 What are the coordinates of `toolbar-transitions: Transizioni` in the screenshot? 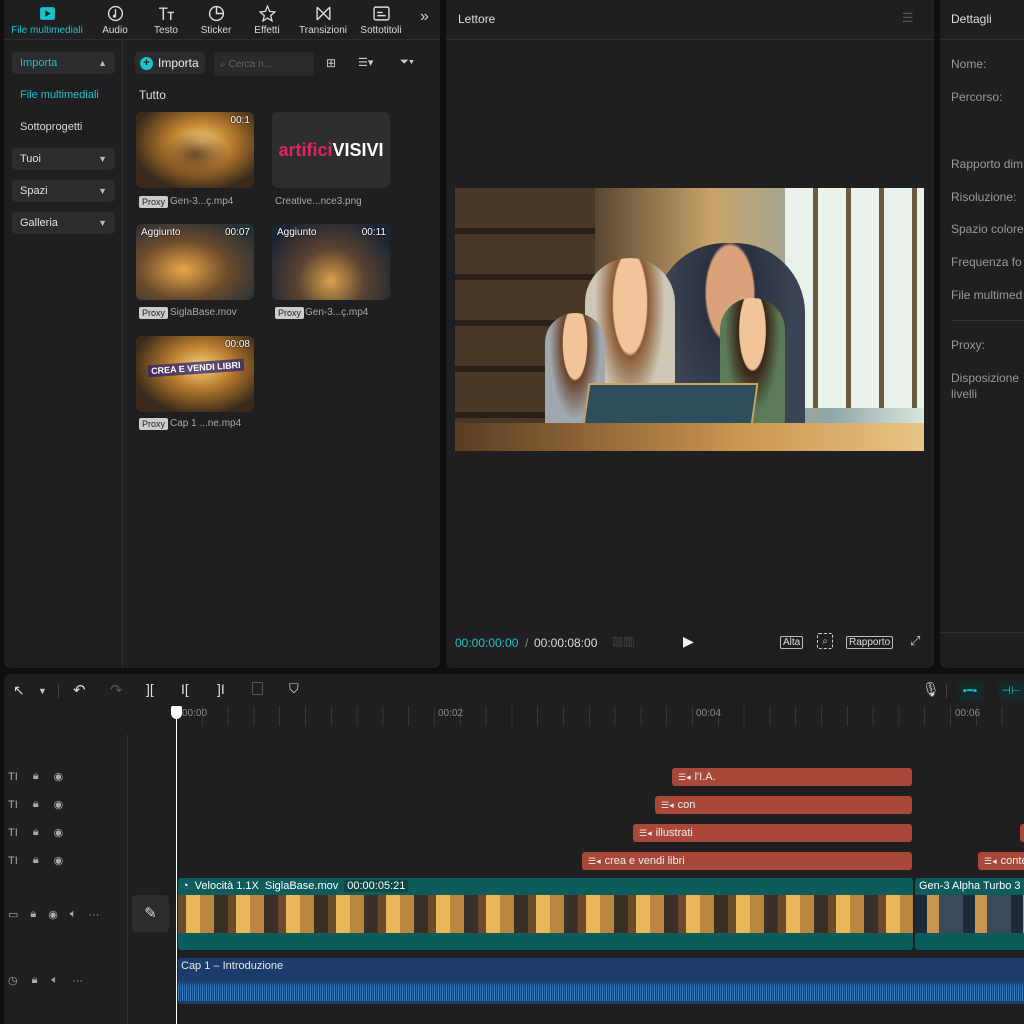 It's located at (323, 20).